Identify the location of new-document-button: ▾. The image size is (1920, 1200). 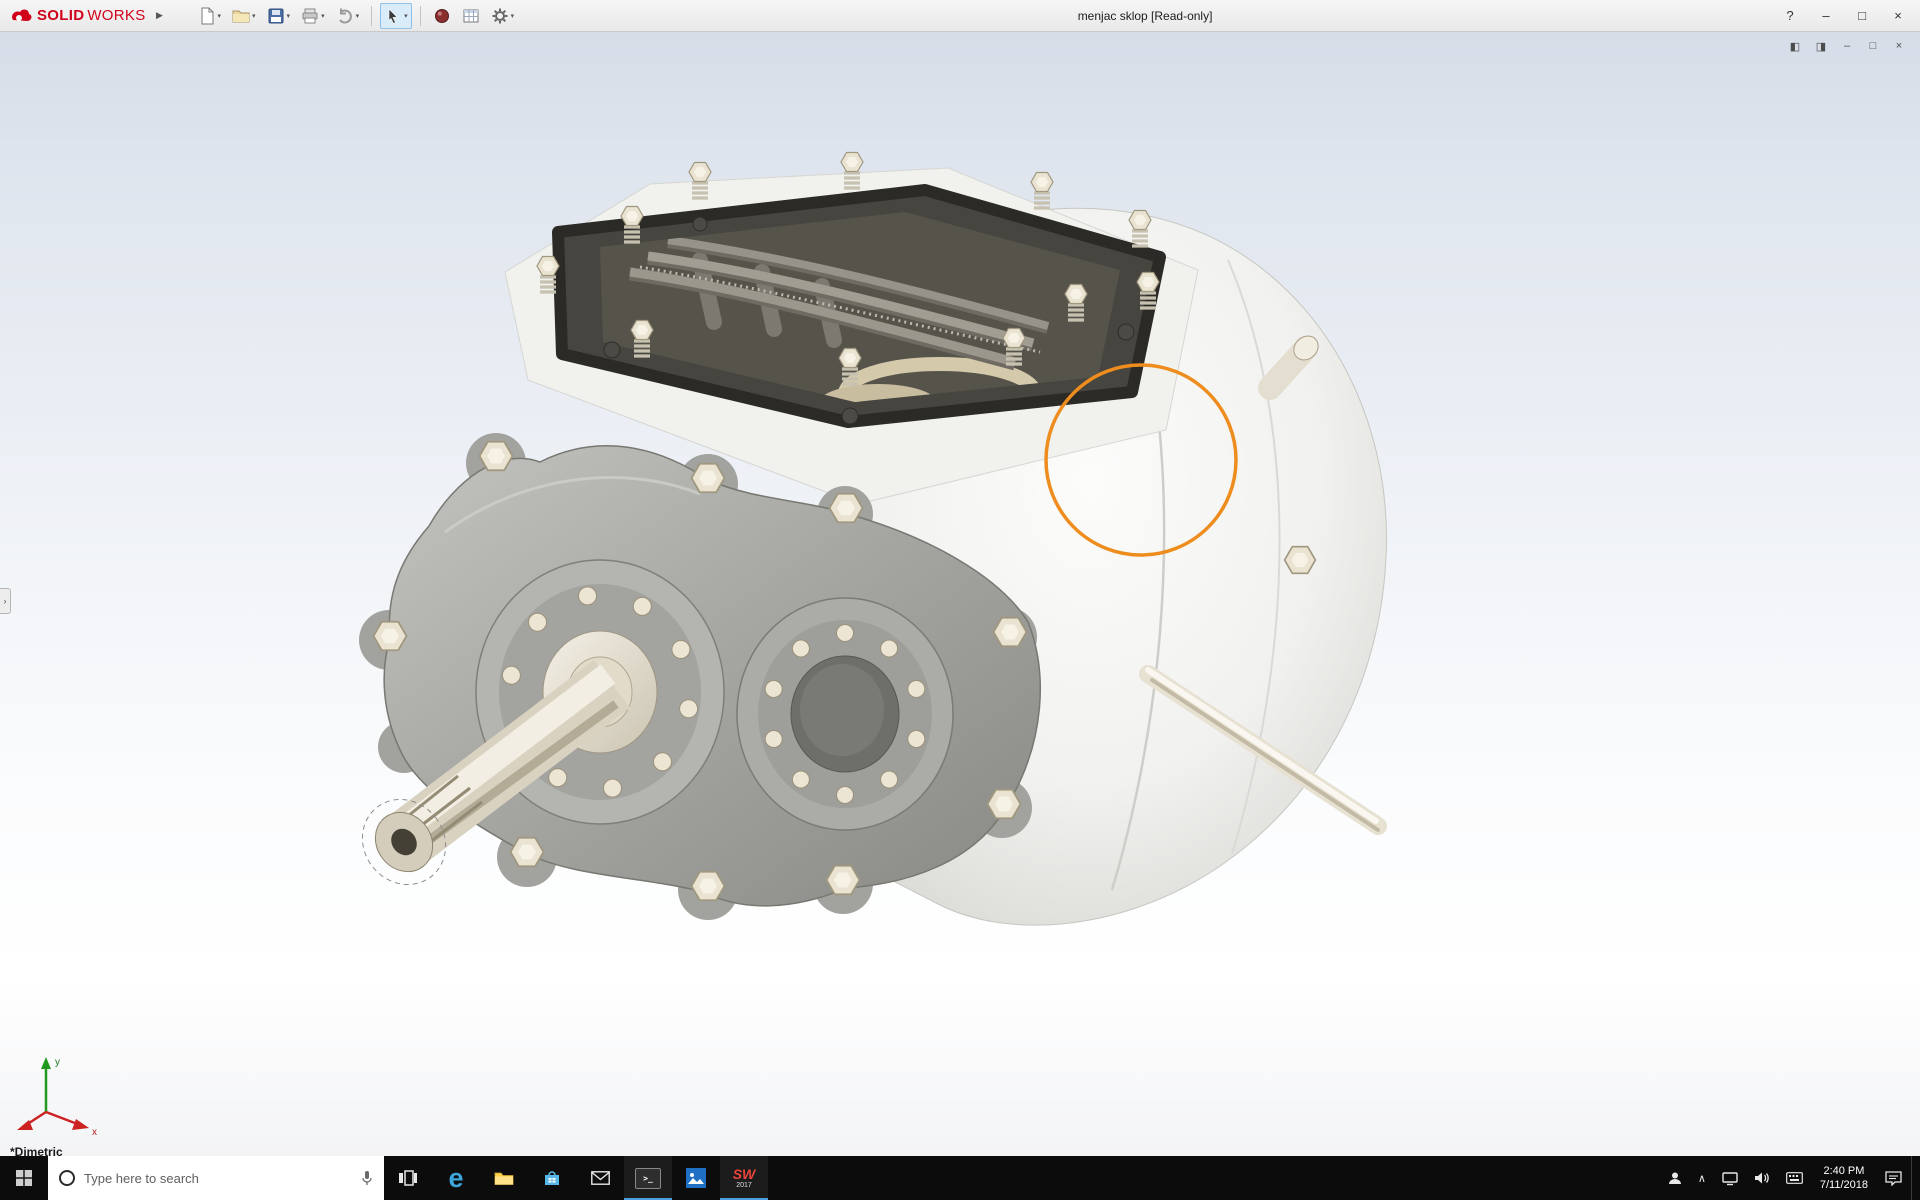
(210, 16).